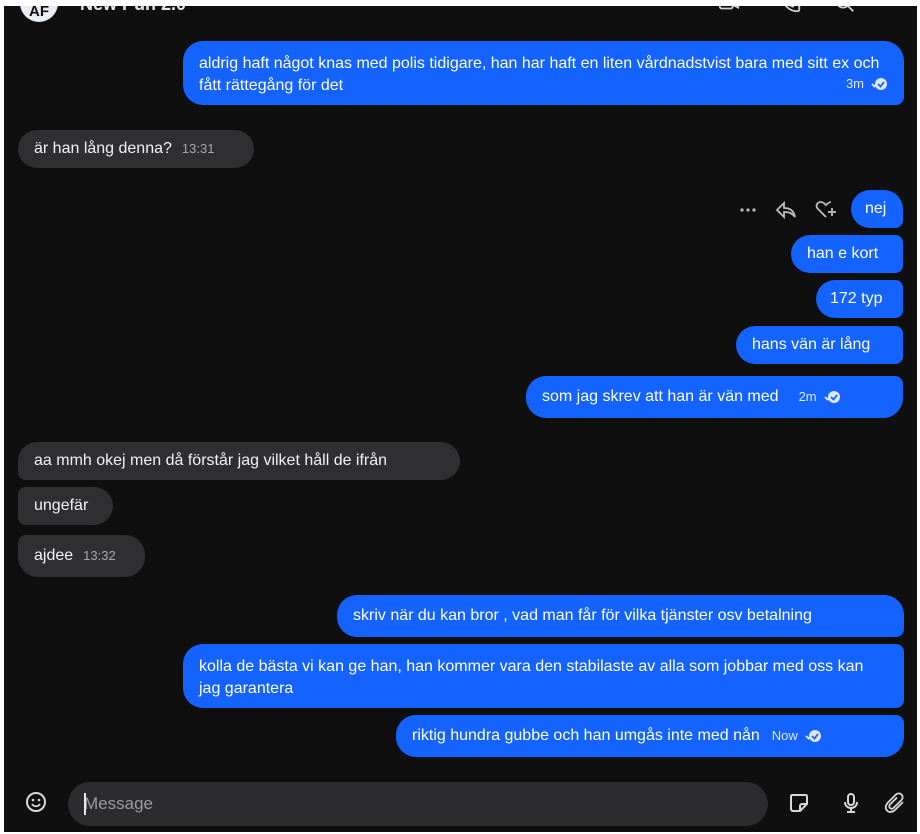  What do you see at coordinates (799, 803) in the screenshot?
I see `sticker-icon` at bounding box center [799, 803].